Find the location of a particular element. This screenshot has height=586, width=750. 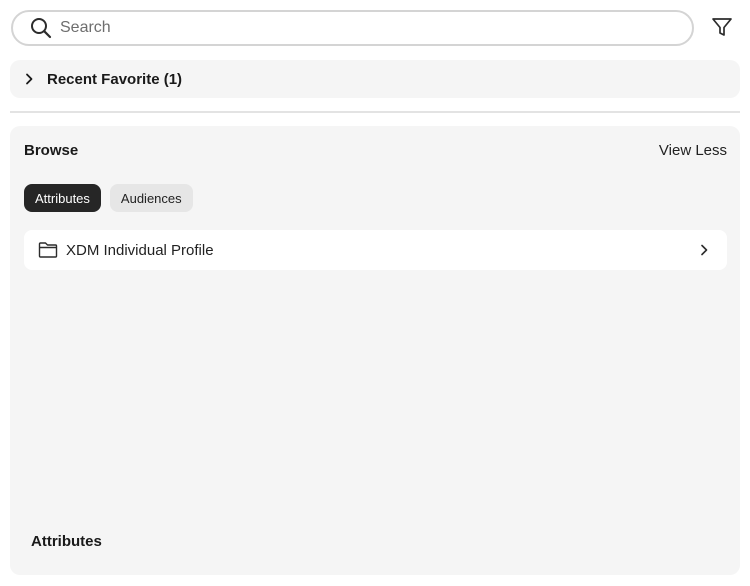

filter-button is located at coordinates (722, 29).